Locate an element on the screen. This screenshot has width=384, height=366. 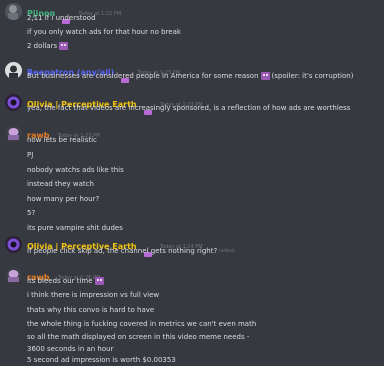
message-line: 5 second ad impression is worth $0.00353 is located at coordinates (101, 360).